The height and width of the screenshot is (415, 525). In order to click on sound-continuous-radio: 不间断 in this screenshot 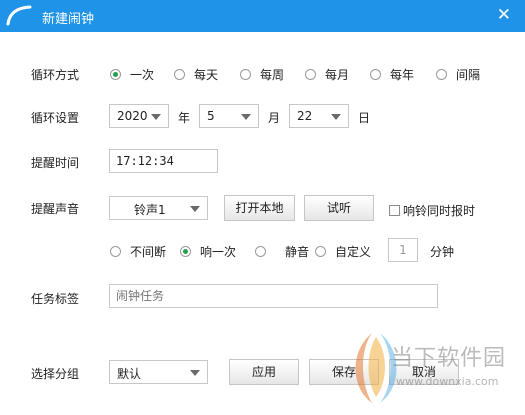, I will do `click(138, 251)`.